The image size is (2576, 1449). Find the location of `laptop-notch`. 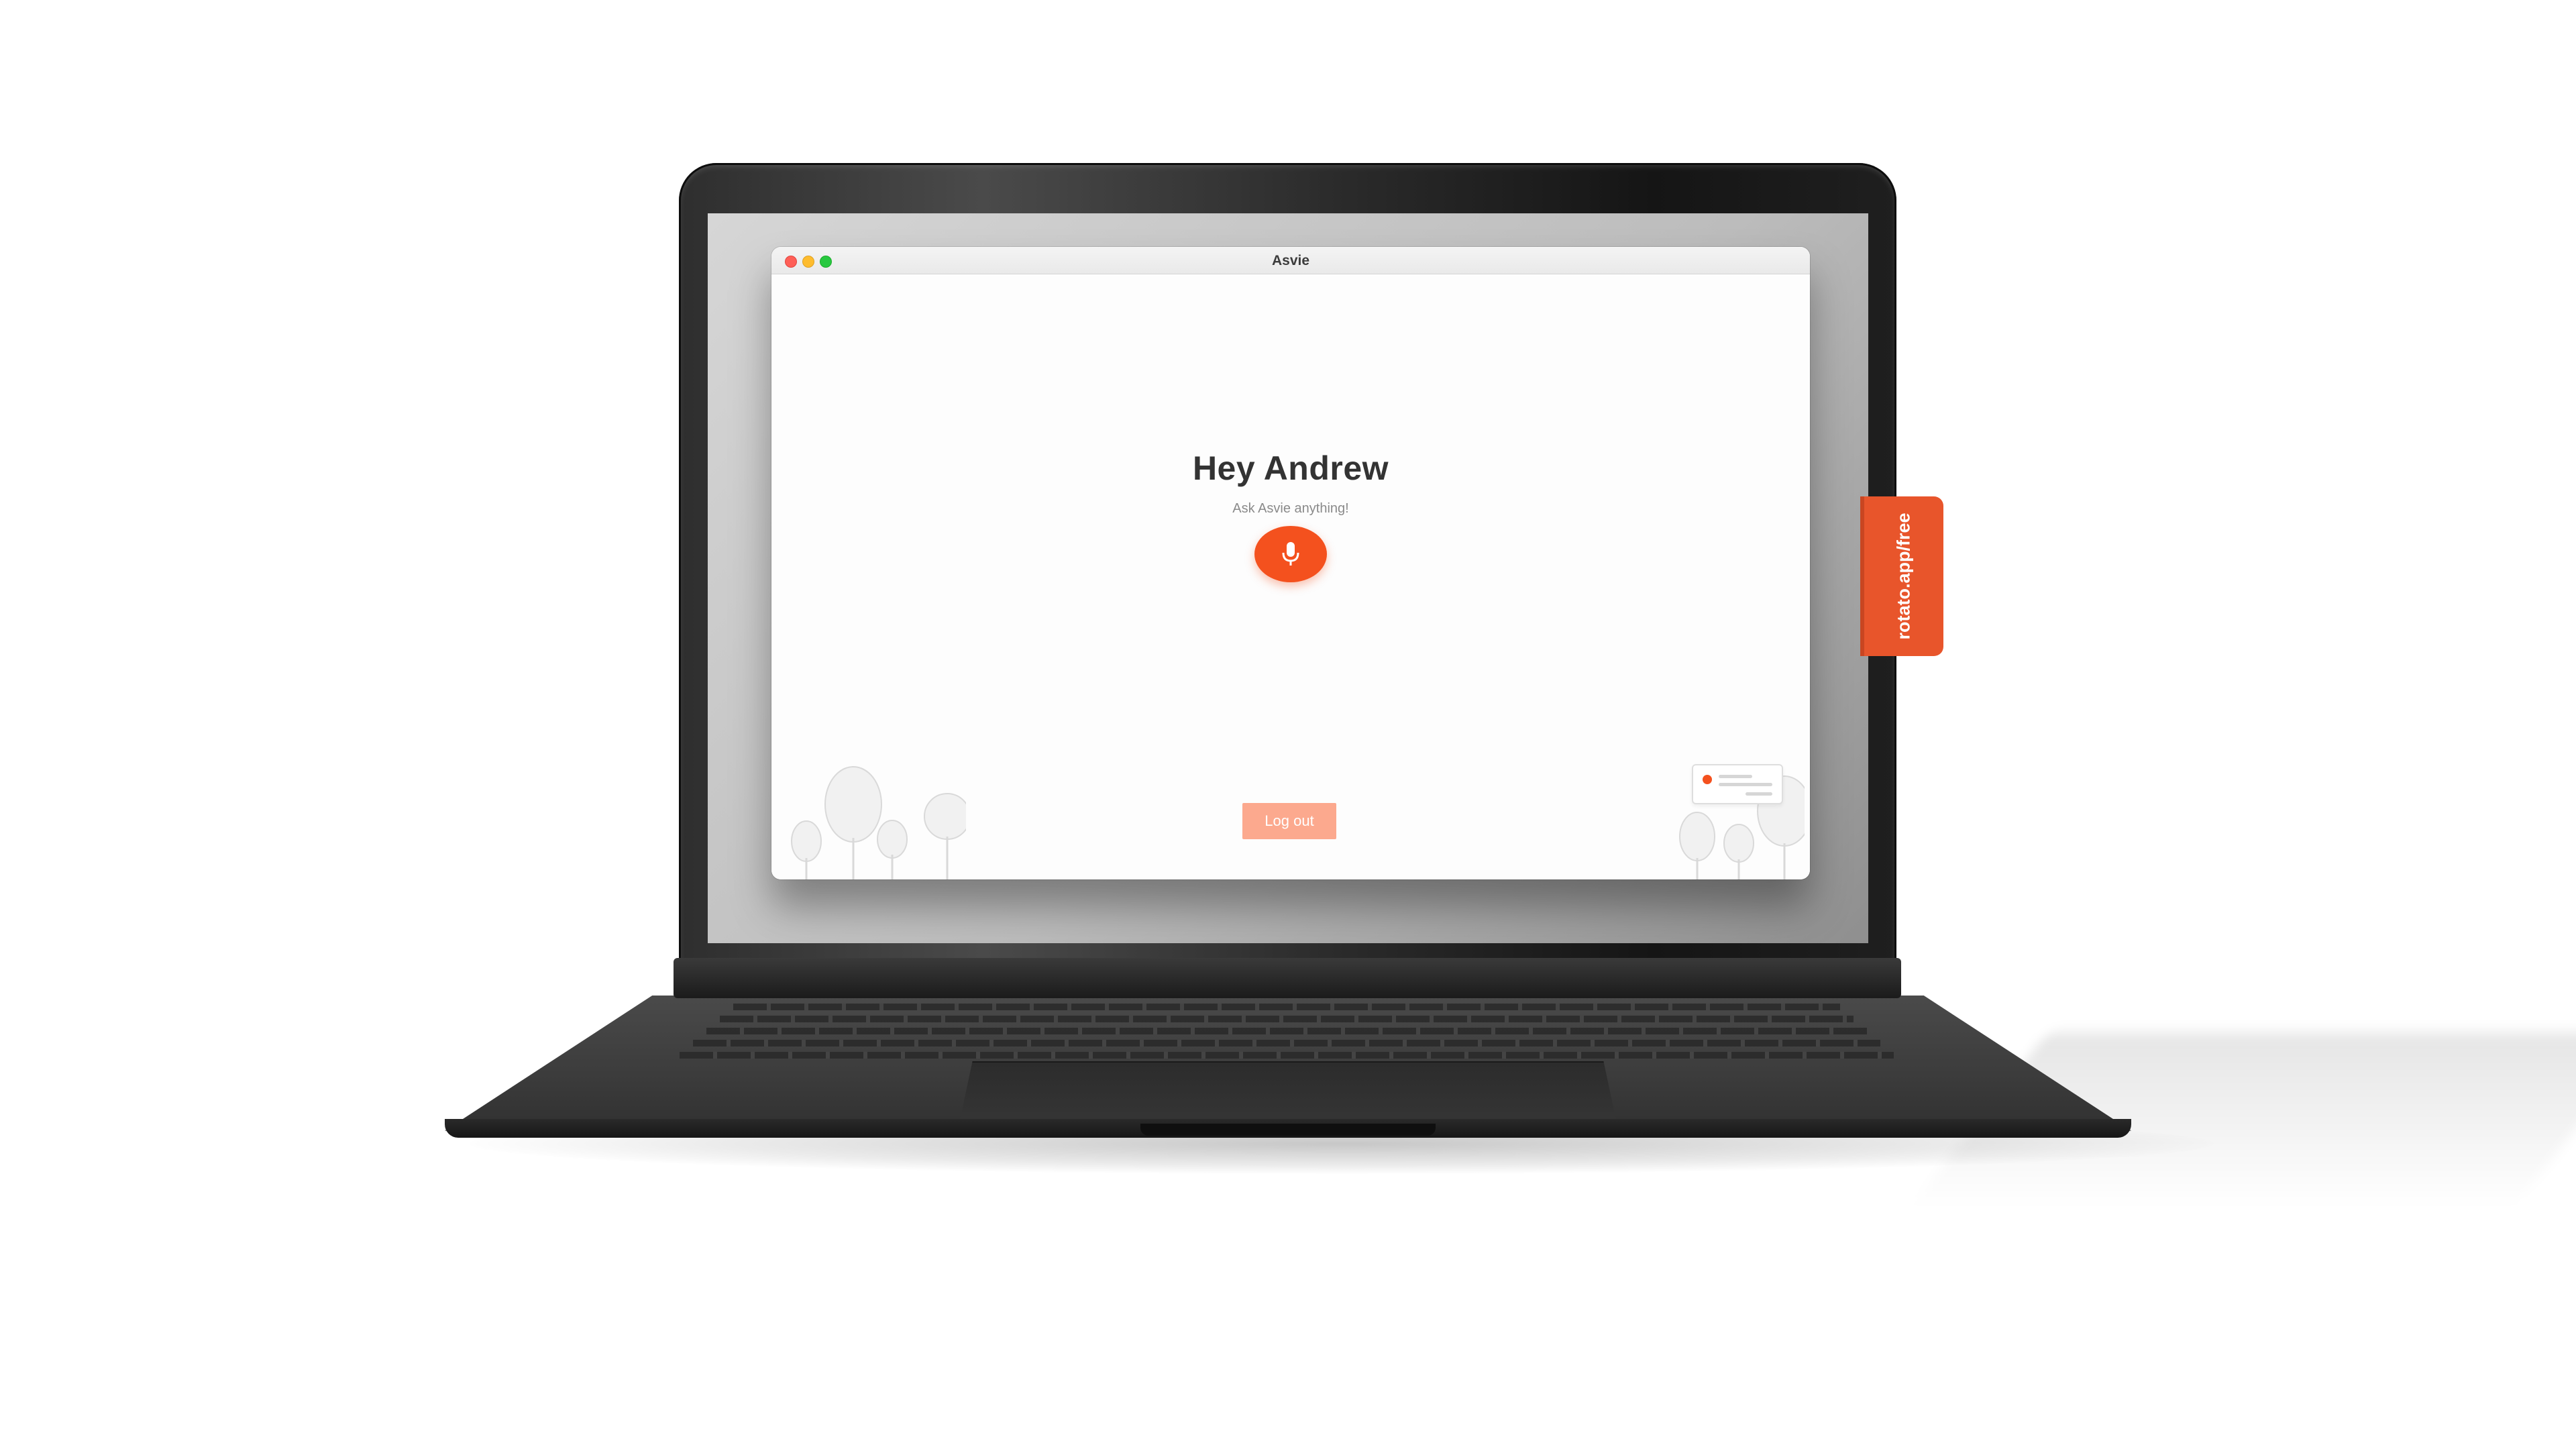

laptop-notch is located at coordinates (1288, 1130).